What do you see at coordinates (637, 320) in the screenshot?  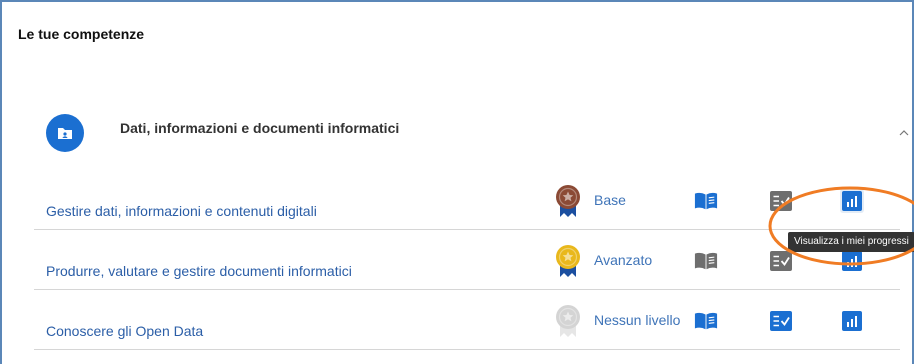 I see `competence-level: Nessun livello` at bounding box center [637, 320].